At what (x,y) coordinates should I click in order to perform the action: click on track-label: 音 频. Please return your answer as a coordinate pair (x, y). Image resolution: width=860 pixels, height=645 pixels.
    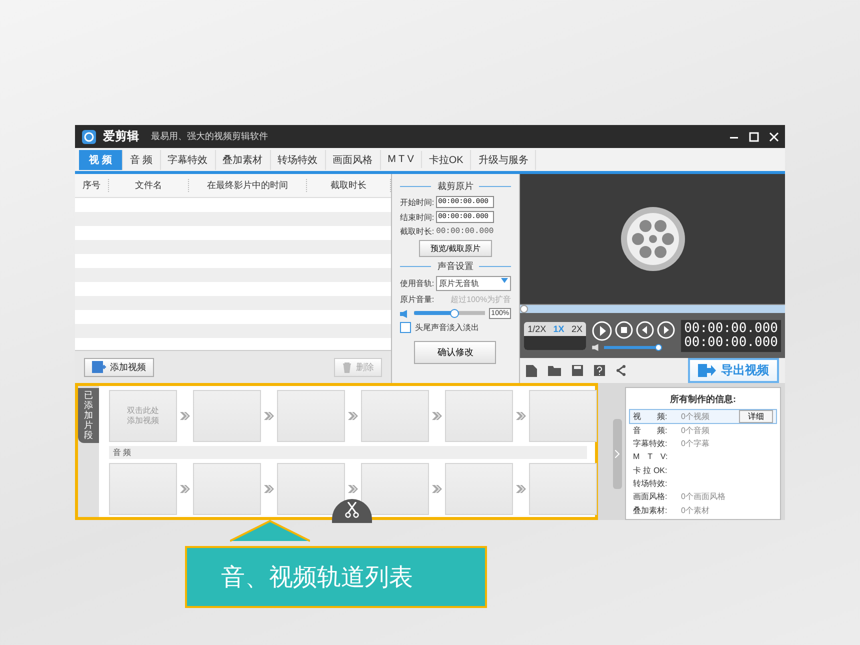
    Looking at the image, I should click on (348, 452).